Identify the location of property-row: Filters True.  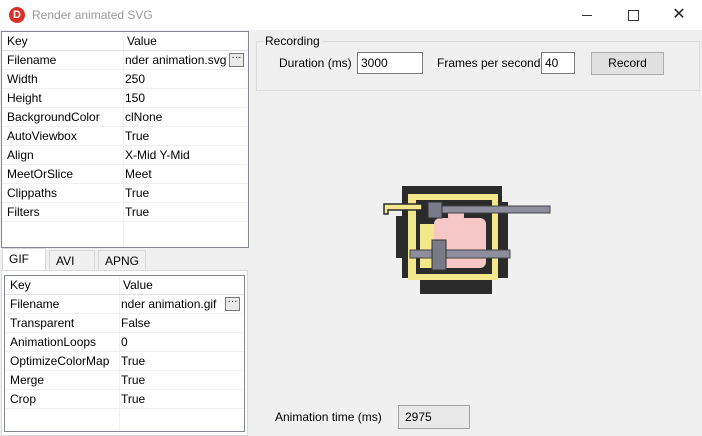
(125, 212).